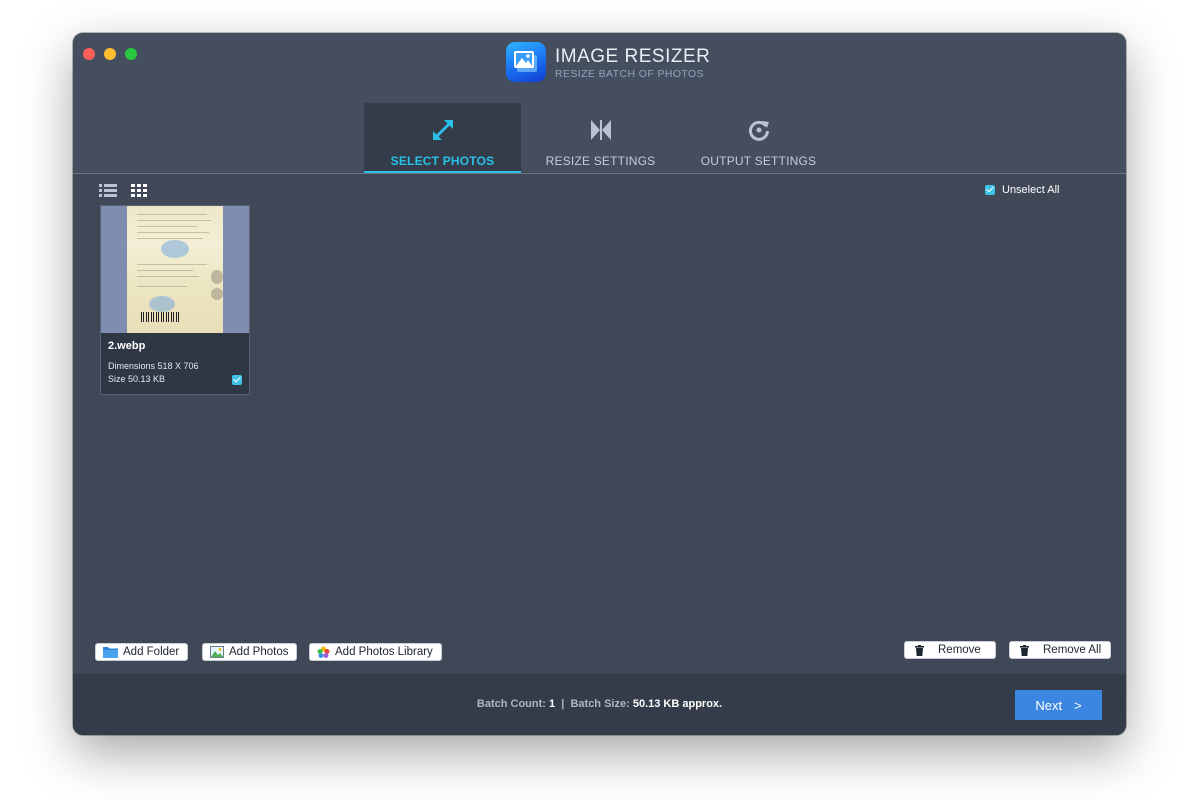 The image size is (1200, 800). I want to click on photo-dimensions: Dimensions 518 X 706, so click(153, 366).